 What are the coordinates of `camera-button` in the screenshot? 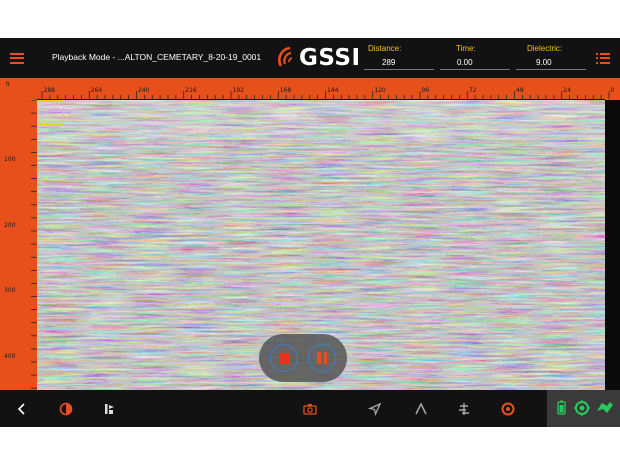 It's located at (310, 408).